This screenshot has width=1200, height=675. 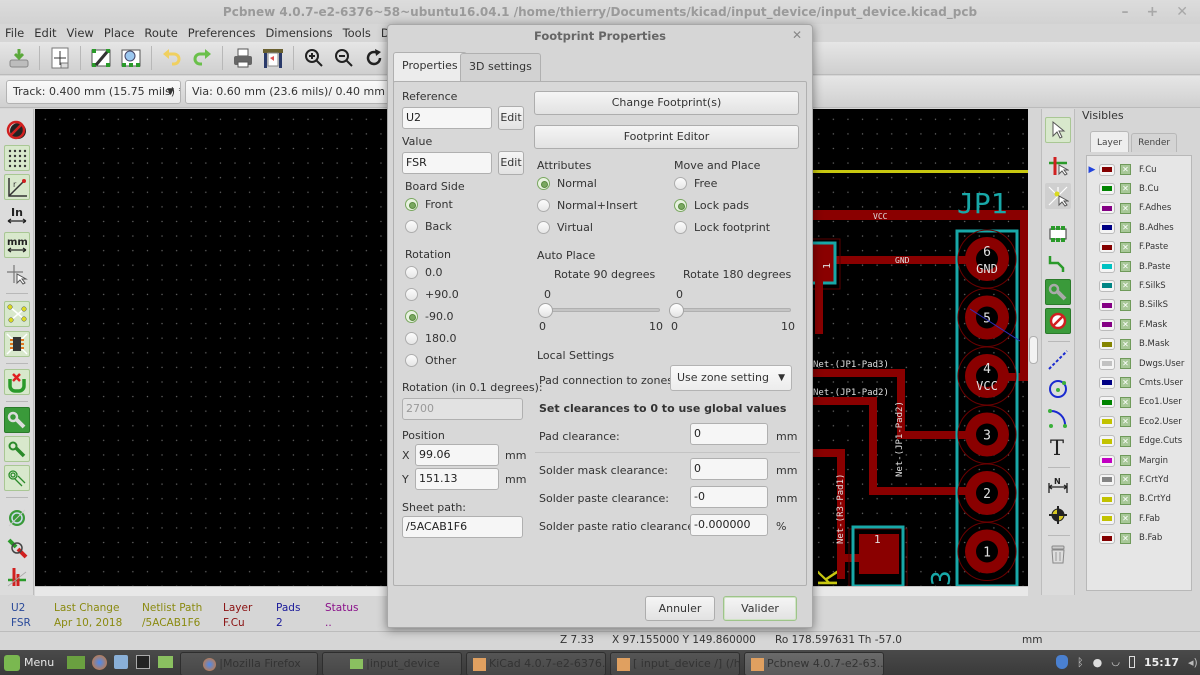 What do you see at coordinates (17, 548) in the screenshot?
I see `via-sketch-icon` at bounding box center [17, 548].